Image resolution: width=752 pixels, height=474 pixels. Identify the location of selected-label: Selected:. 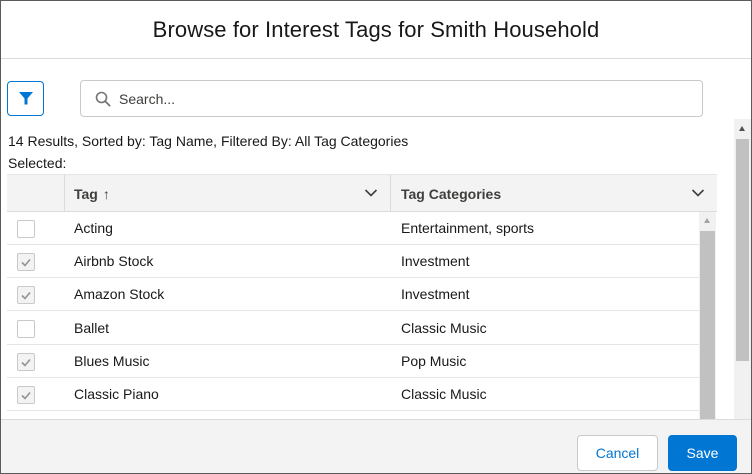
(37, 163).